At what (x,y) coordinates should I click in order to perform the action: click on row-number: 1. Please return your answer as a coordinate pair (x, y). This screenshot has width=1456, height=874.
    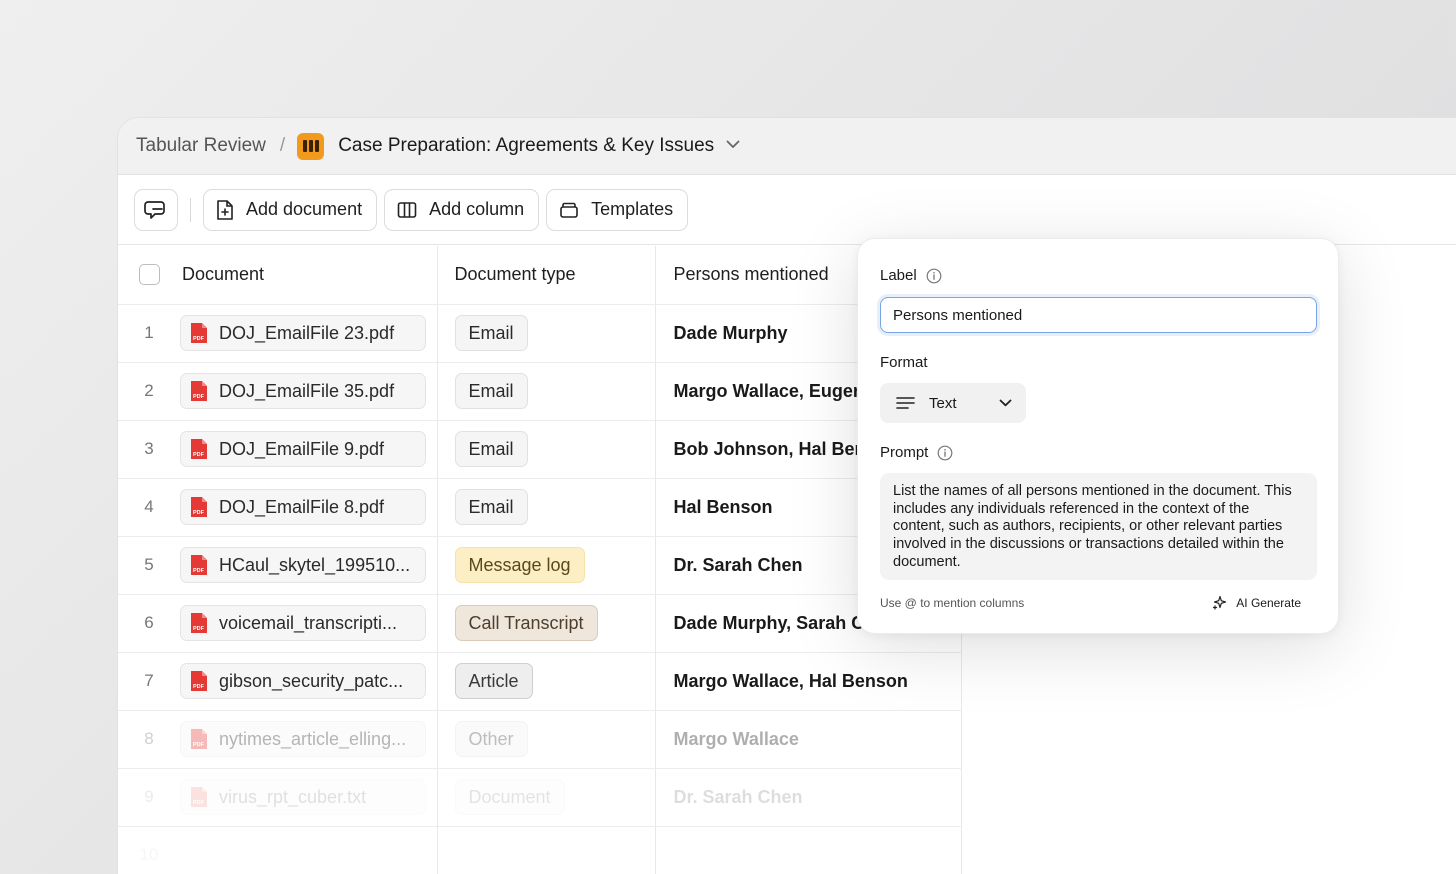
    Looking at the image, I should click on (149, 333).